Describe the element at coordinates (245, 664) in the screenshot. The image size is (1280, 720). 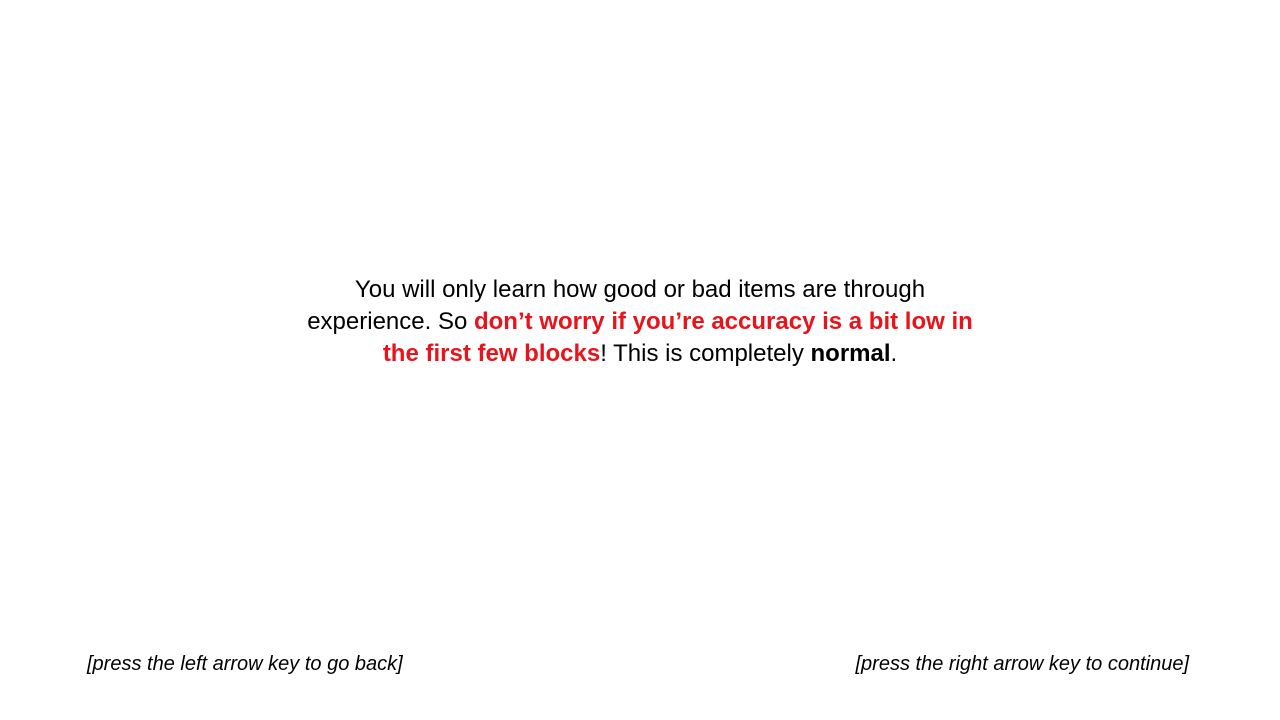
I see `back-hint: [press the left arrow key to go back]` at that location.